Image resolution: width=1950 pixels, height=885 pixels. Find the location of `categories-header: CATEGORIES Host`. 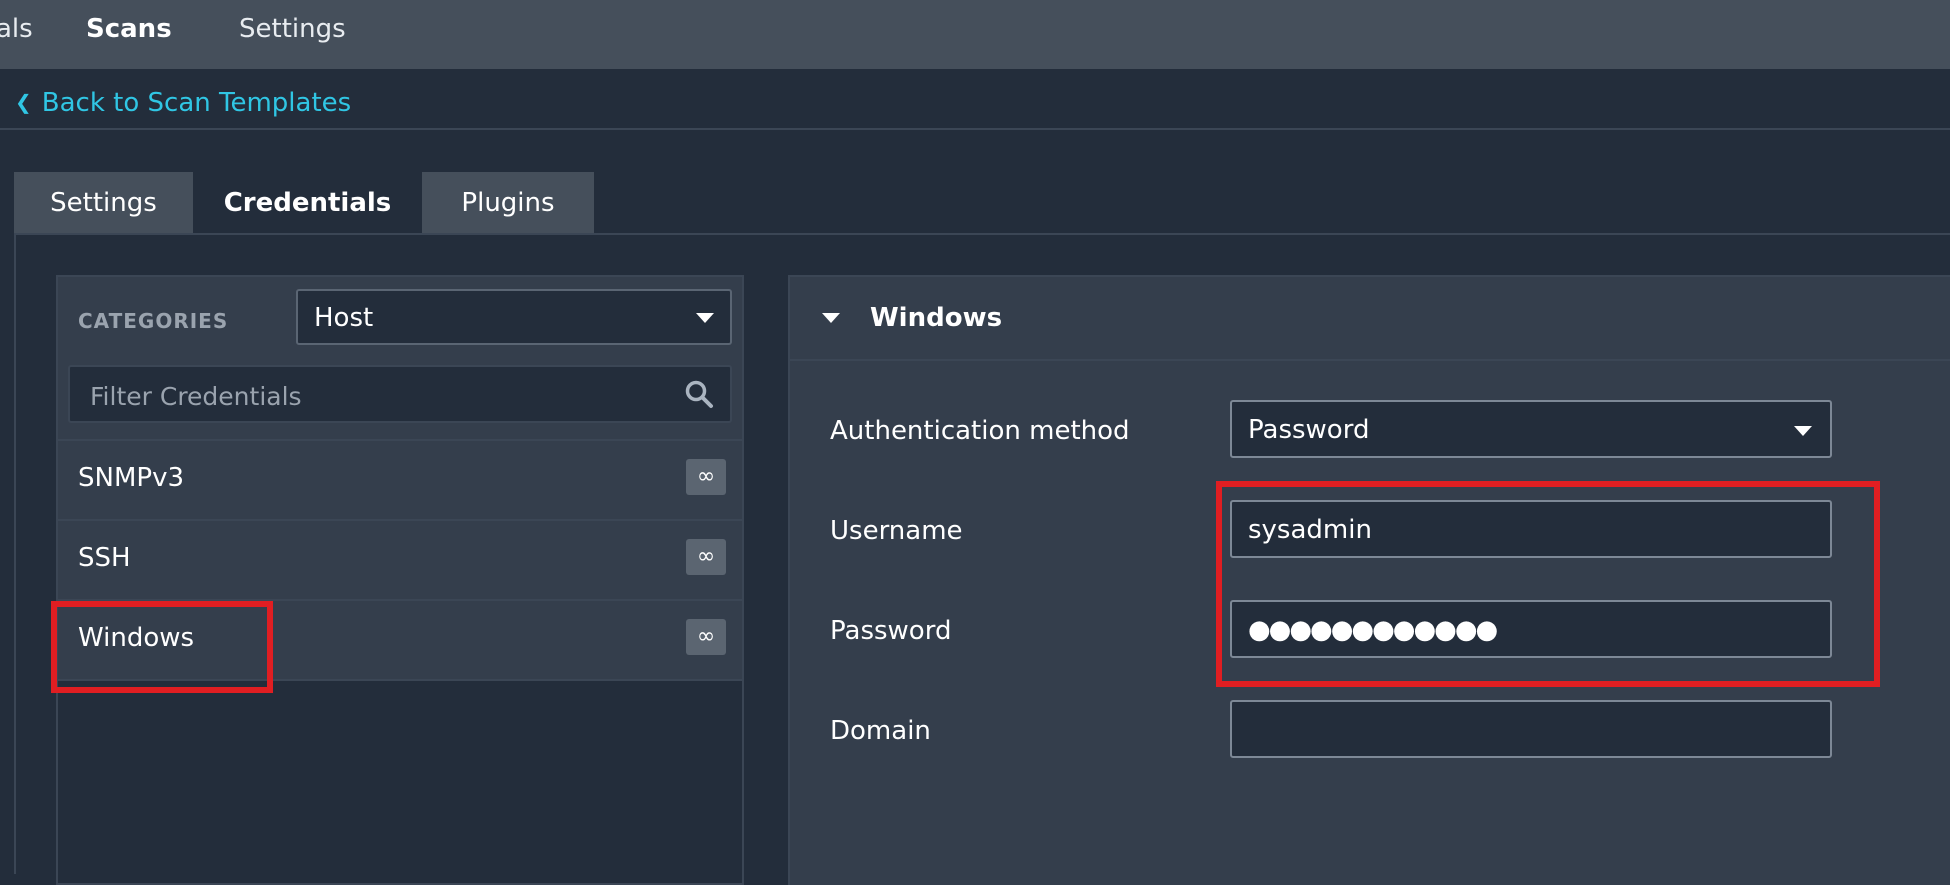

categories-header: CATEGORIES Host is located at coordinates (400, 318).